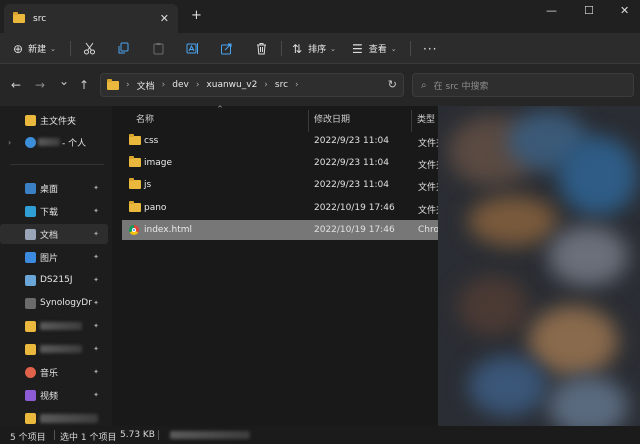  I want to click on title-bar: src ✕ + — ☐ ✕, so click(320, 16).